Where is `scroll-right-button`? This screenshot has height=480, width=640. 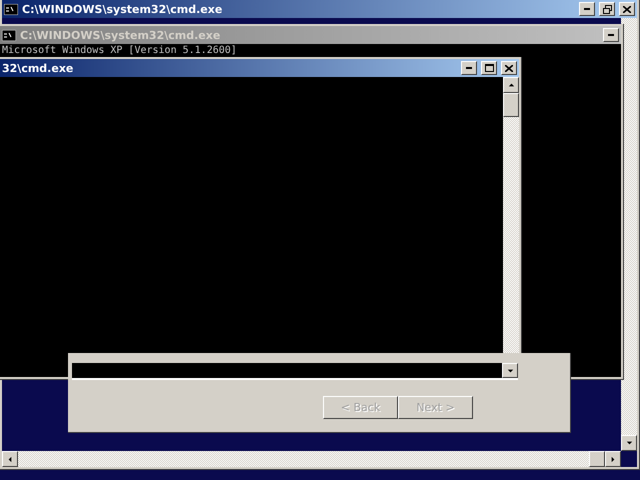
scroll-right-button is located at coordinates (613, 459).